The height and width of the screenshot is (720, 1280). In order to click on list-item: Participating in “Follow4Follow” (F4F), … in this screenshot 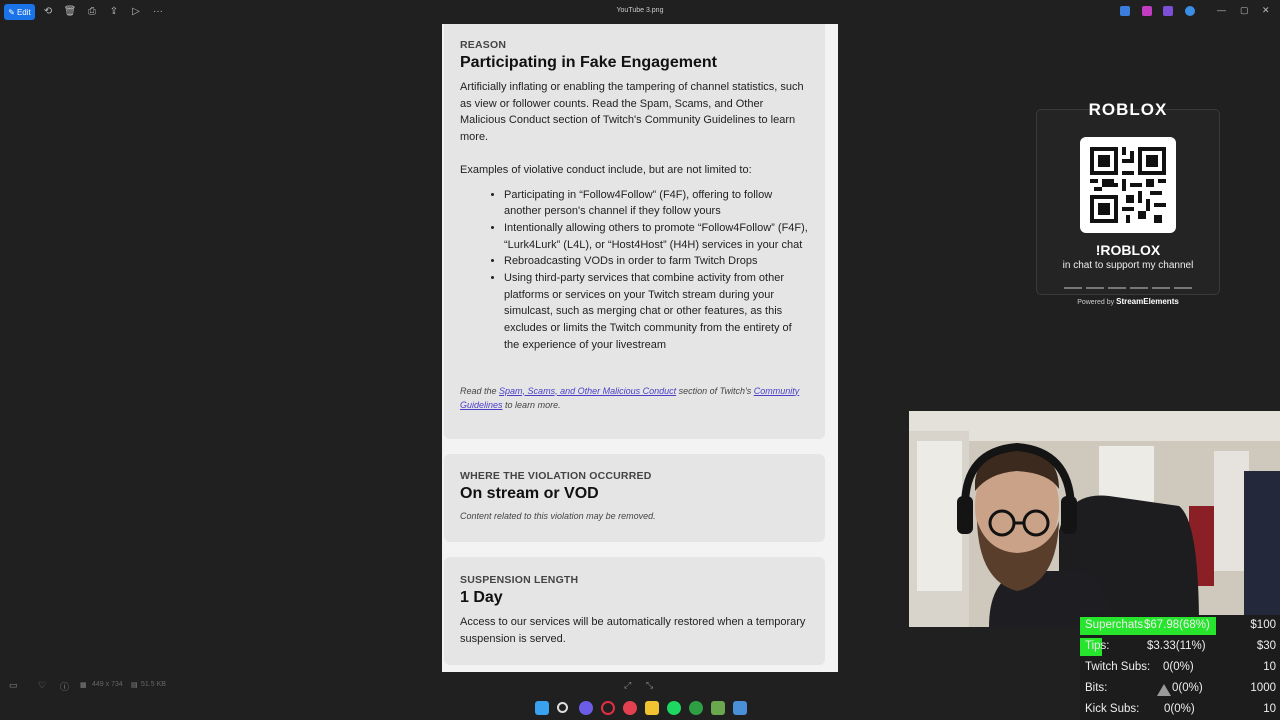, I will do `click(656, 203)`.